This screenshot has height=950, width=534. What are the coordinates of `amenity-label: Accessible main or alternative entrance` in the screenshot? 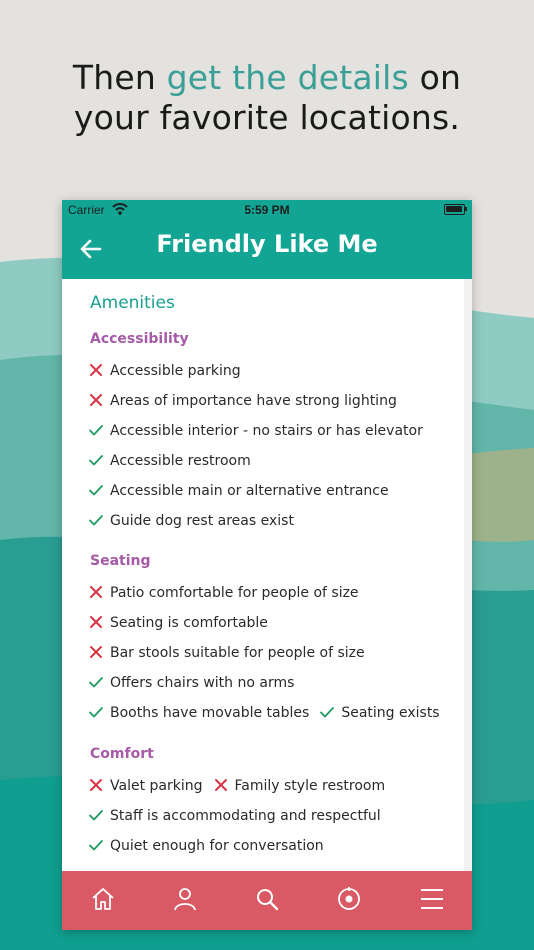 It's located at (249, 490).